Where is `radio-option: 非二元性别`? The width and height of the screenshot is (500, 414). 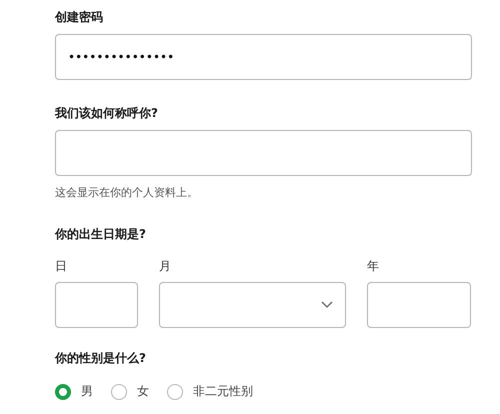 radio-option: 非二元性别 is located at coordinates (210, 391).